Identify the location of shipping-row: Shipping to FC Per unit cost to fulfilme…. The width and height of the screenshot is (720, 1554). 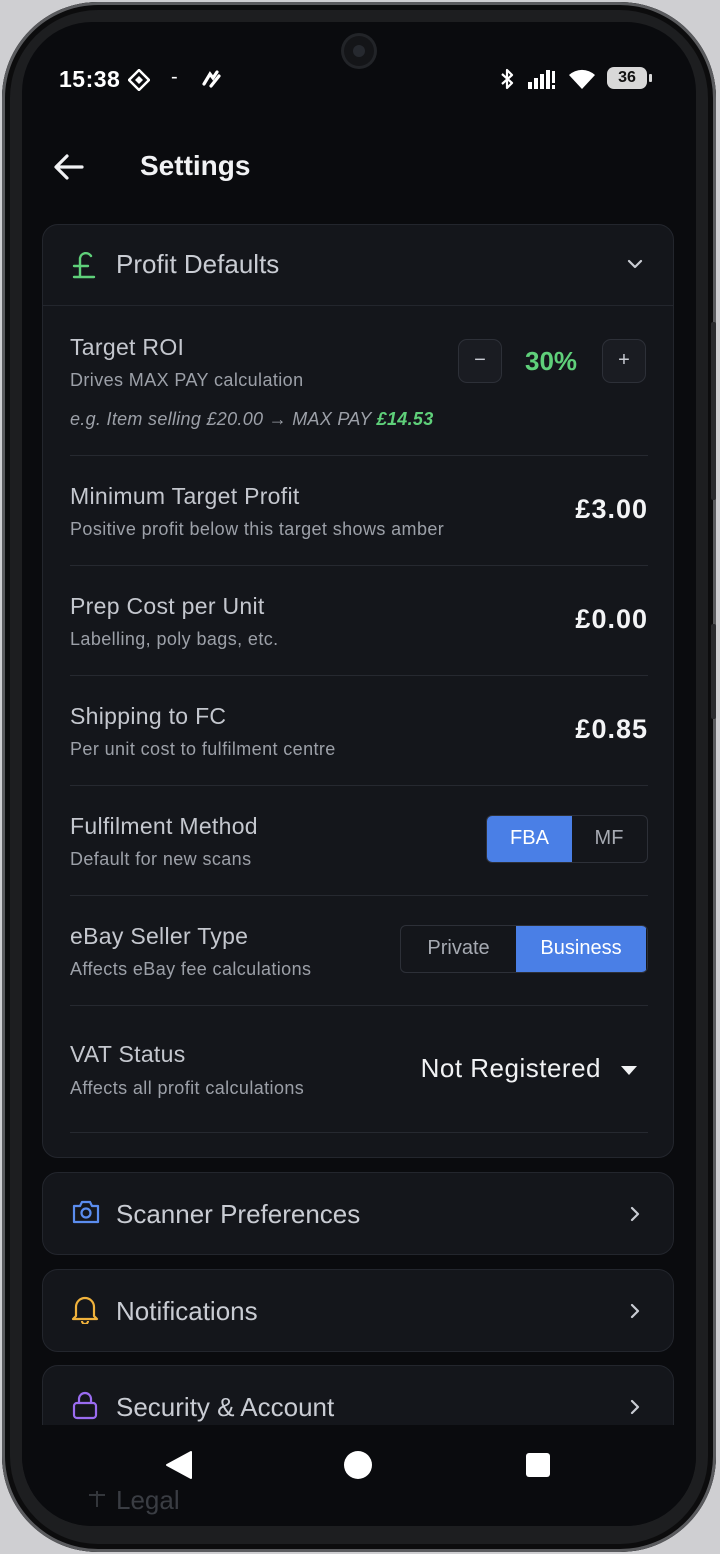
(359, 731).